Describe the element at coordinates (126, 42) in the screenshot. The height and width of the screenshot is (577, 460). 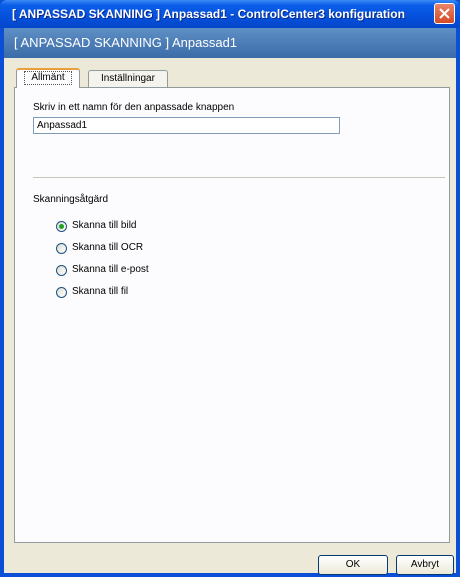
I see `header-title: [ ANPASSAD SKANNING ] Anpassad1` at that location.